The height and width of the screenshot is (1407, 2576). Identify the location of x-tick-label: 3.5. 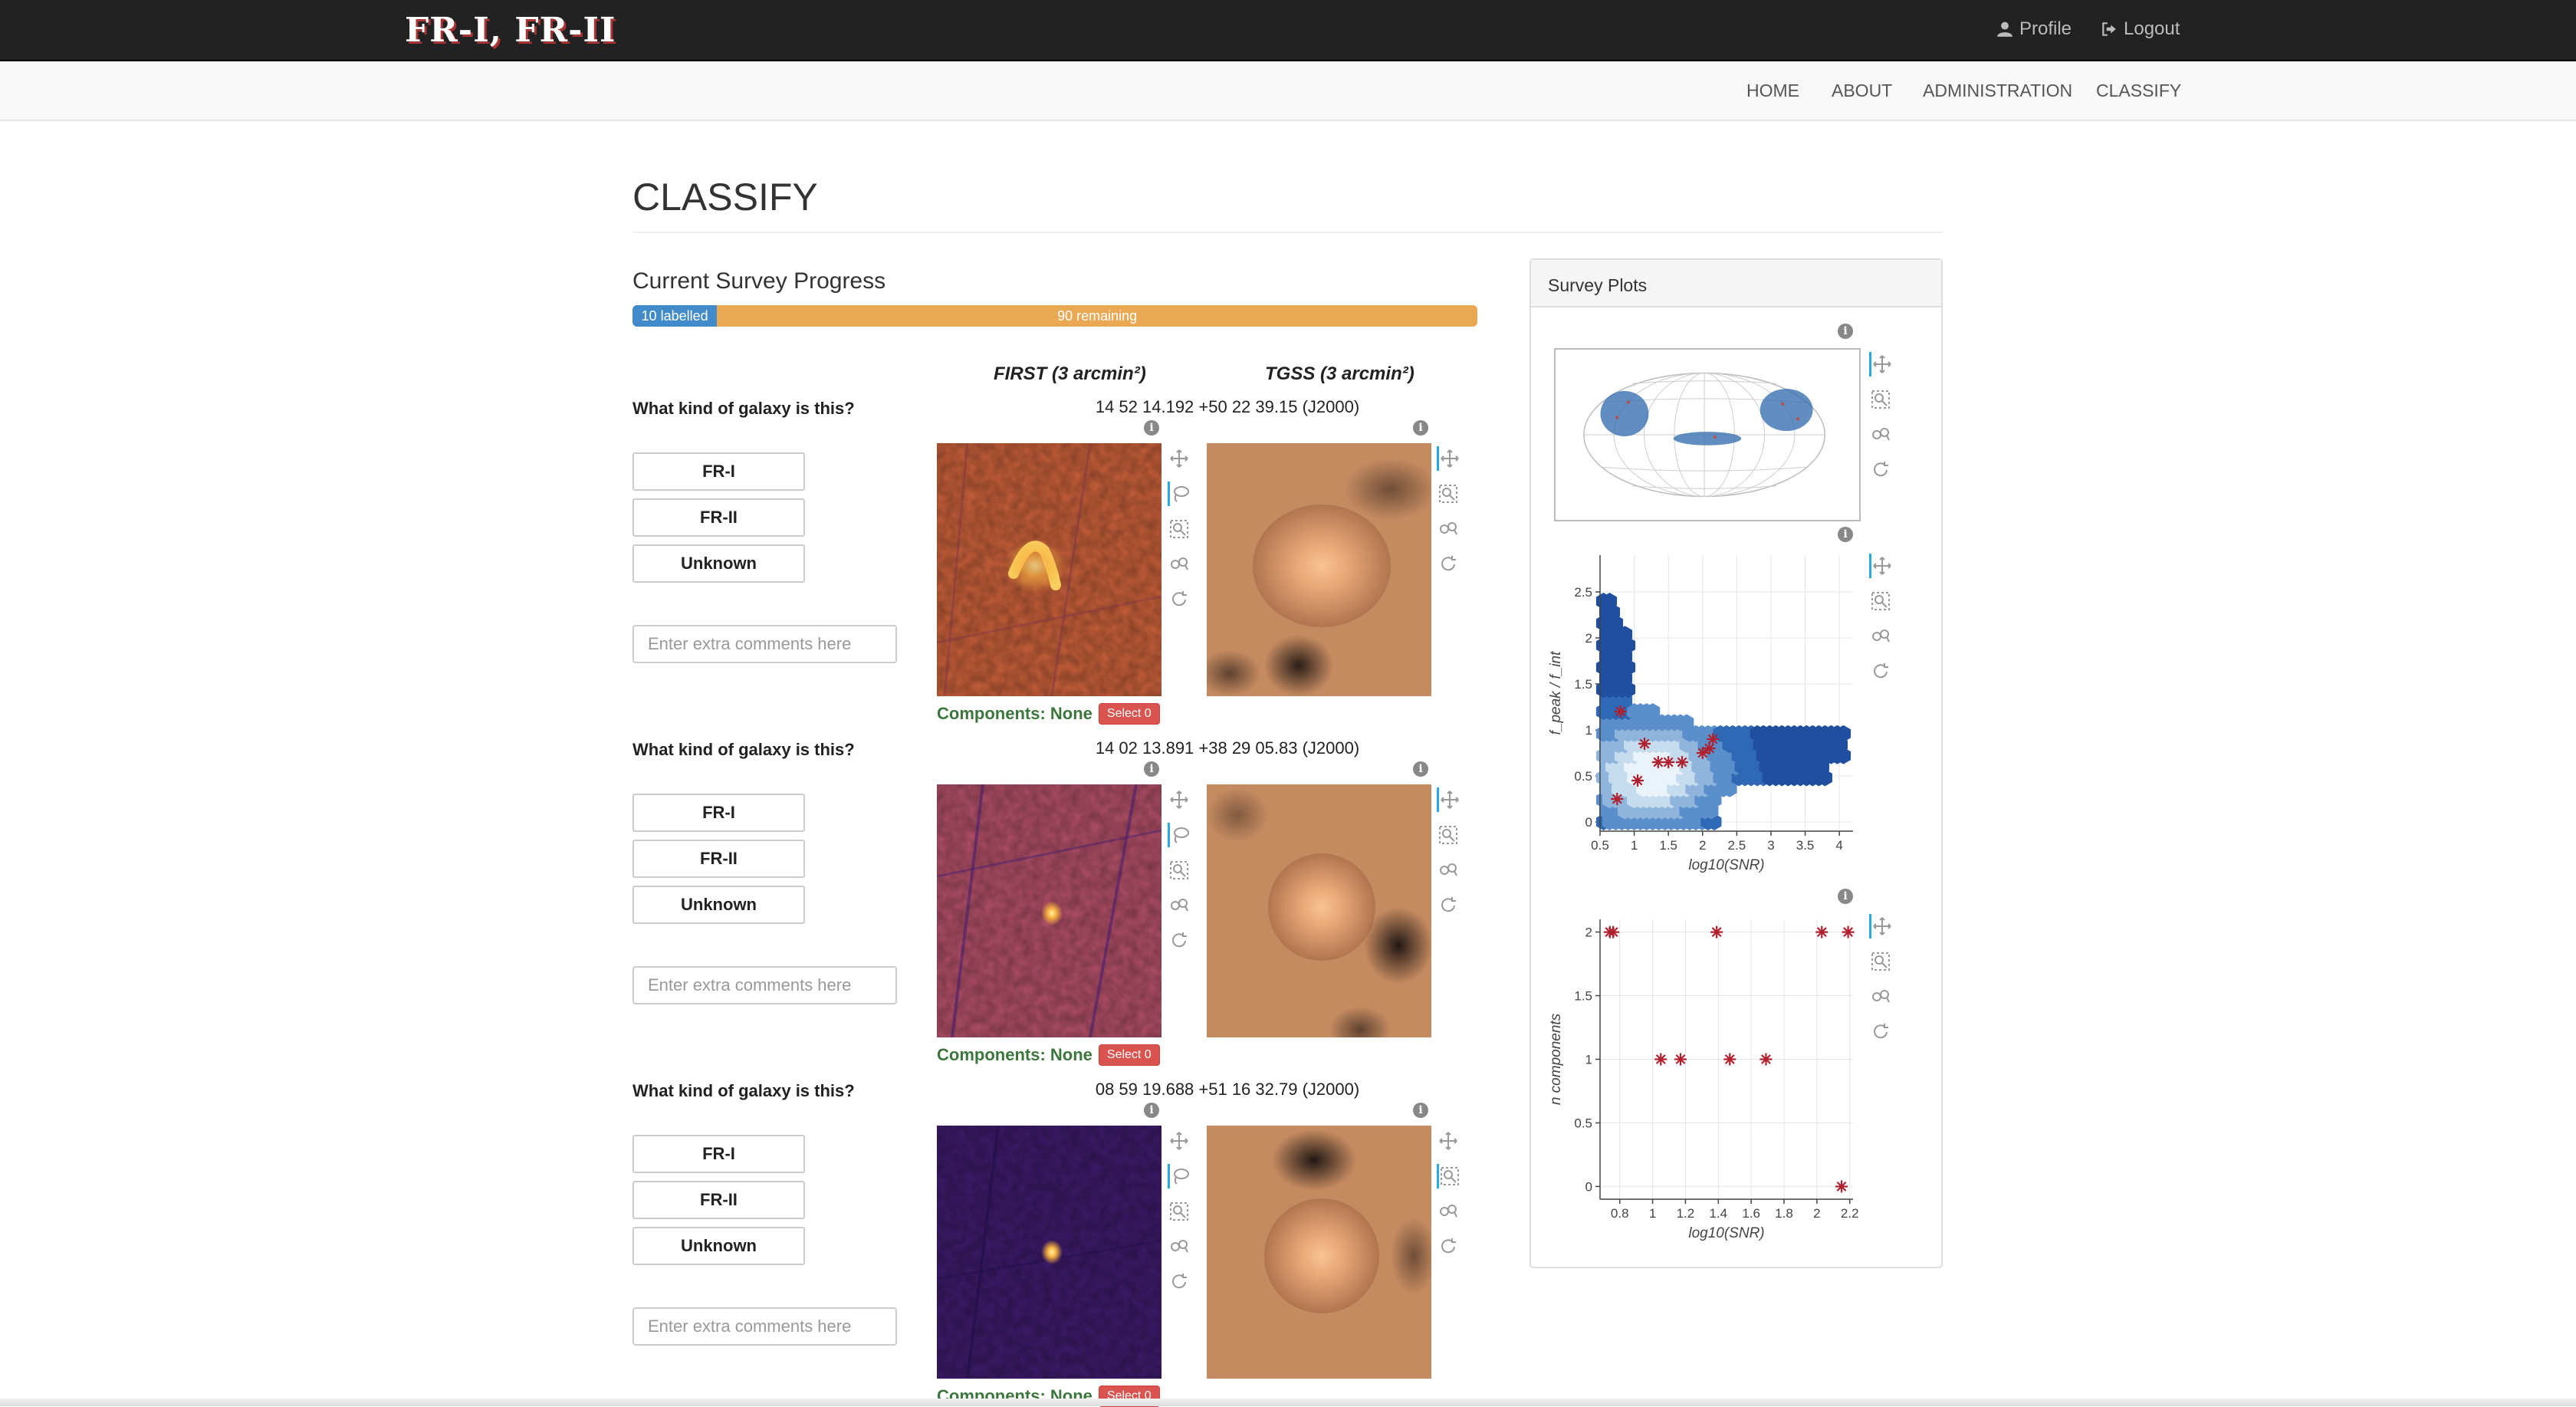
(1806, 846).